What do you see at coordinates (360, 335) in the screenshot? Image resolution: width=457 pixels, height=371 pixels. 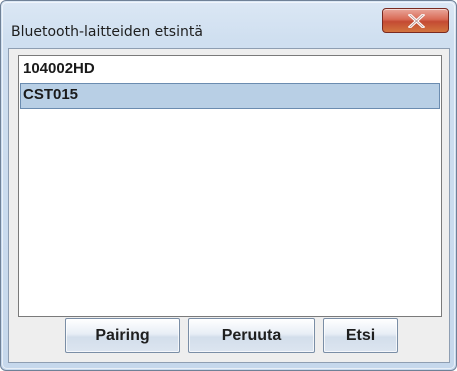 I see `search-button: Etsi` at bounding box center [360, 335].